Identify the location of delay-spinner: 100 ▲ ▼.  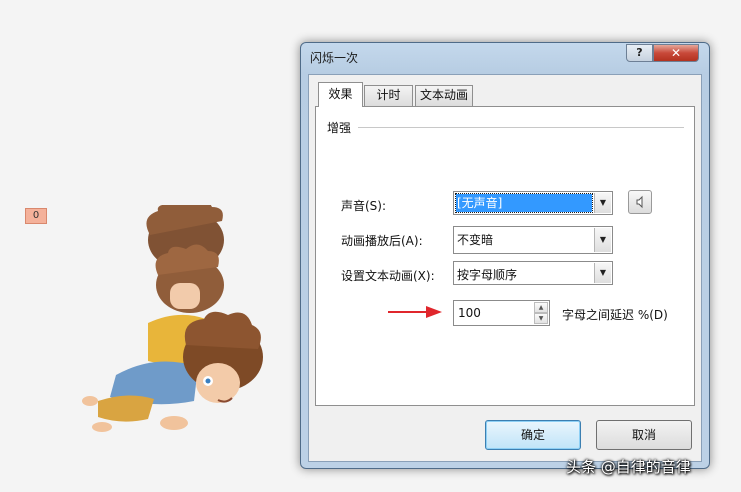
(501, 313).